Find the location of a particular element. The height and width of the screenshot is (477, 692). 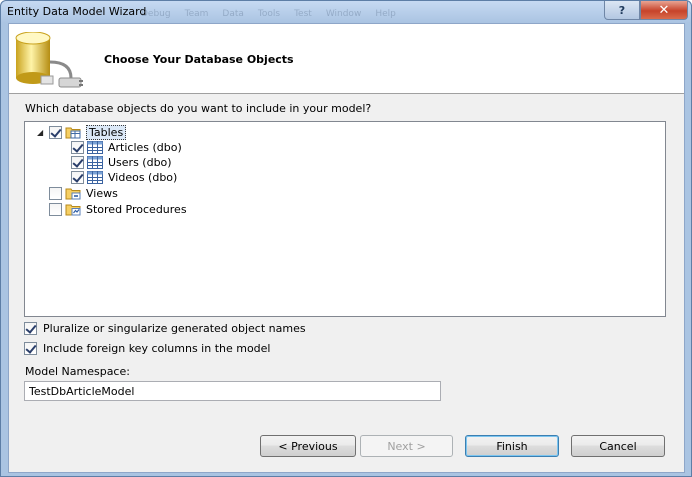

wizard-header: Choose Your Database Objects is located at coordinates (346, 59).